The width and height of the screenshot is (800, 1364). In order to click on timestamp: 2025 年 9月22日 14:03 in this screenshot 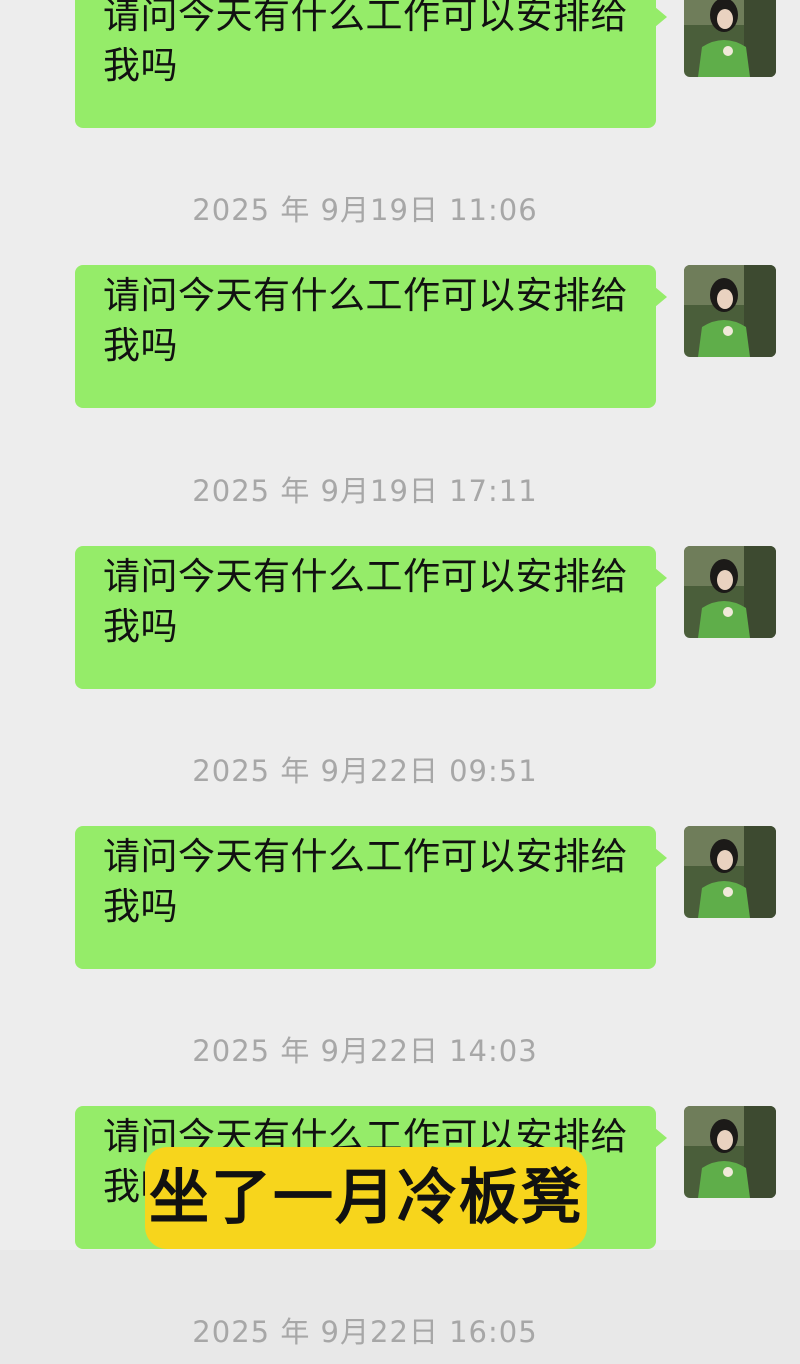, I will do `click(365, 1051)`.